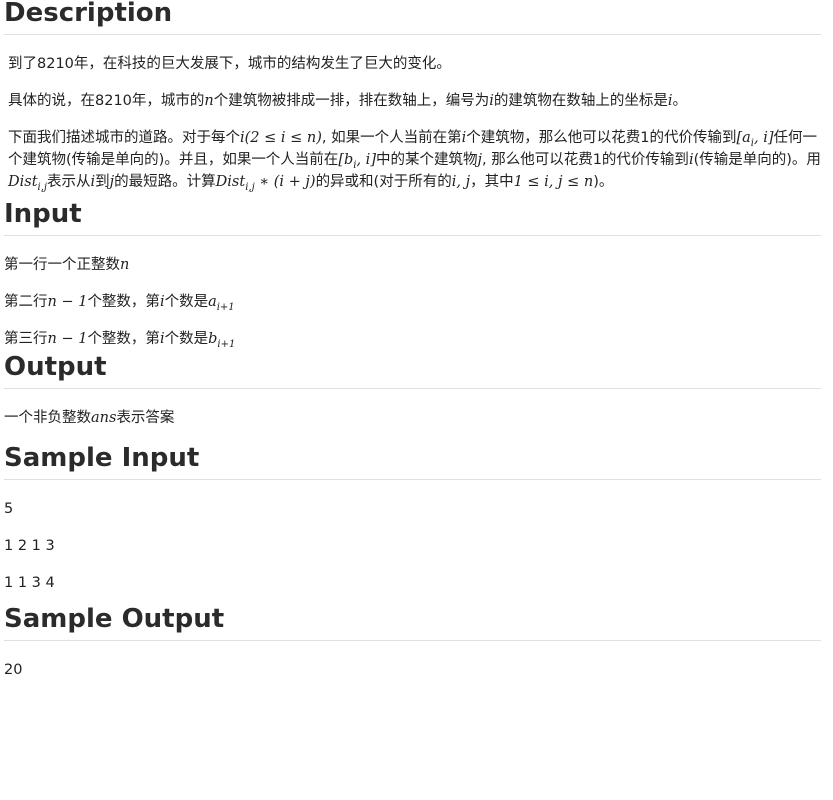  Describe the element at coordinates (9, 509) in the screenshot. I see `sample-input-line: 5` at that location.